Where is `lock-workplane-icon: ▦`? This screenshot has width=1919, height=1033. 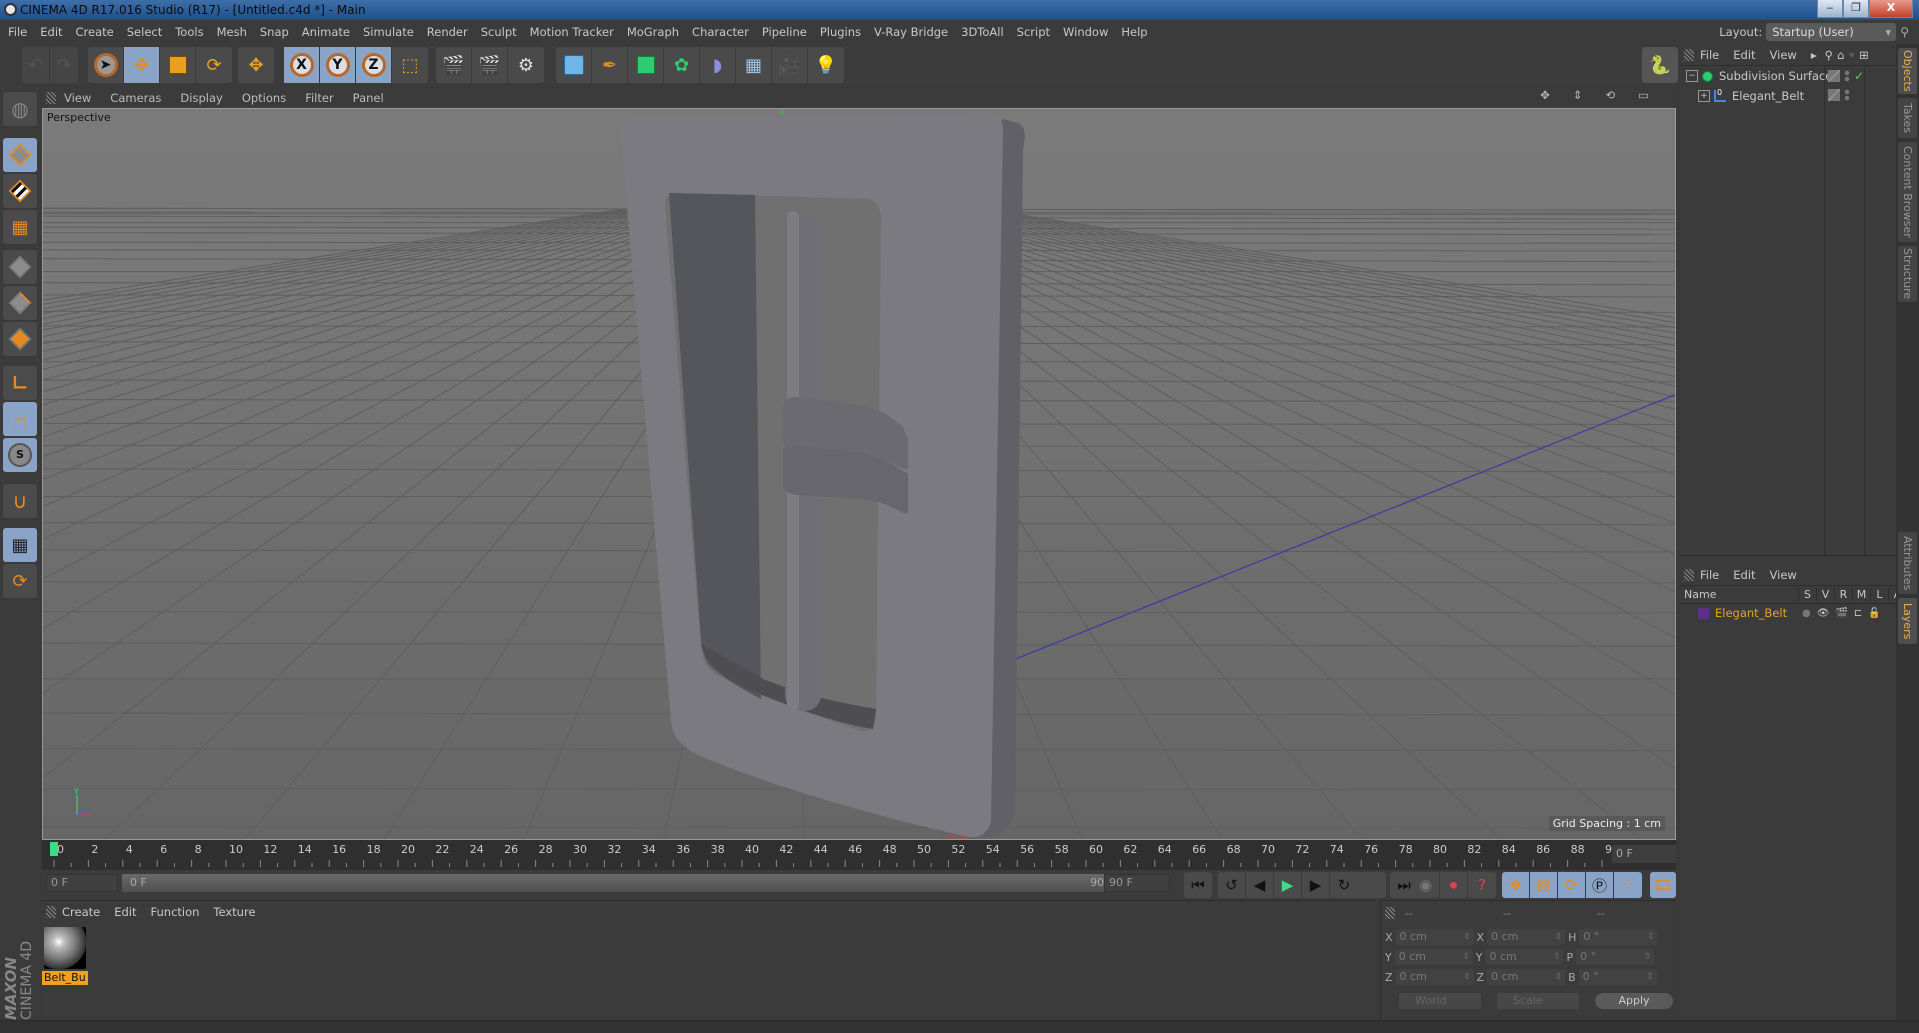 lock-workplane-icon: ▦ is located at coordinates (20, 545).